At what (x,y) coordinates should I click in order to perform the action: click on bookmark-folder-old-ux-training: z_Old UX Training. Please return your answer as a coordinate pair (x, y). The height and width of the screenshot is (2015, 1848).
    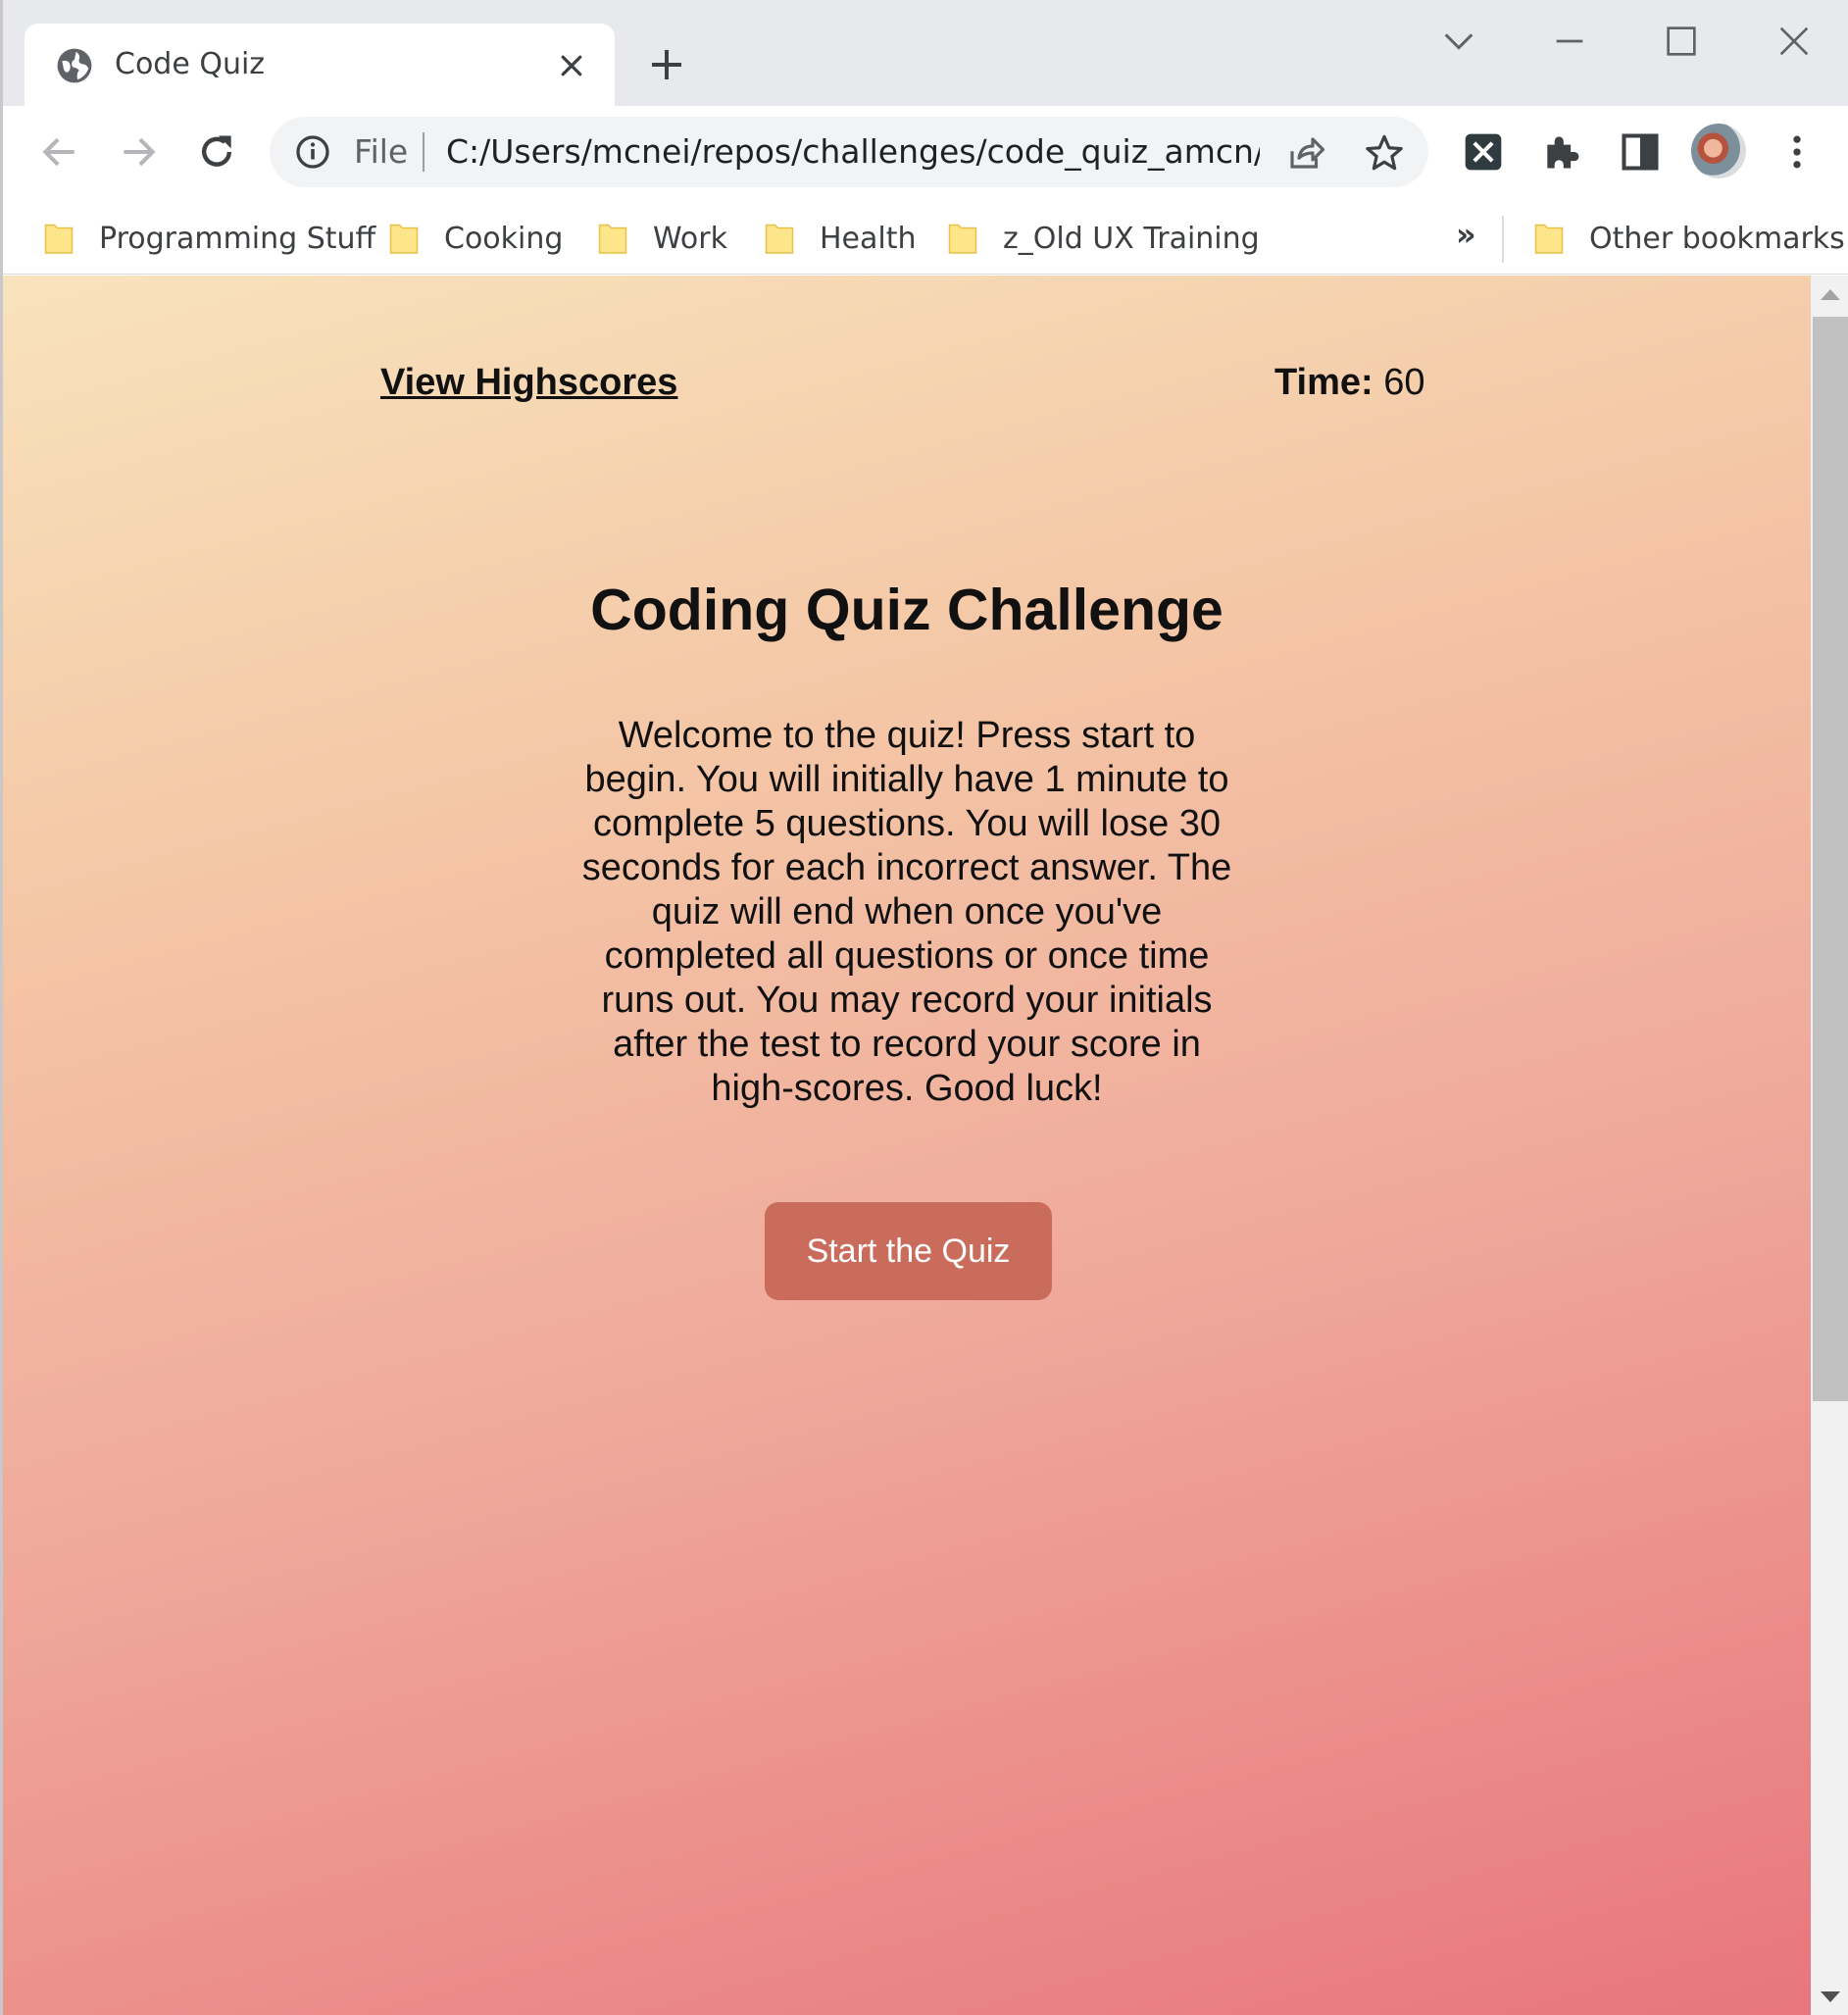
    Looking at the image, I should click on (1104, 238).